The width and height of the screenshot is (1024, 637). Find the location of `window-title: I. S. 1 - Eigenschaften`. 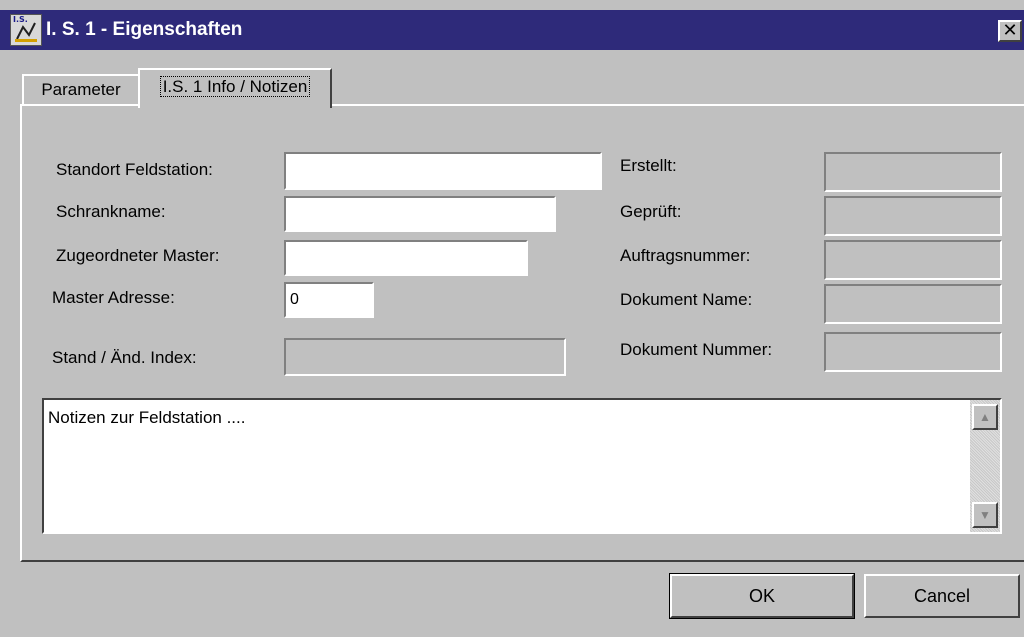

window-title: I. S. 1 - Eigenschaften is located at coordinates (144, 29).